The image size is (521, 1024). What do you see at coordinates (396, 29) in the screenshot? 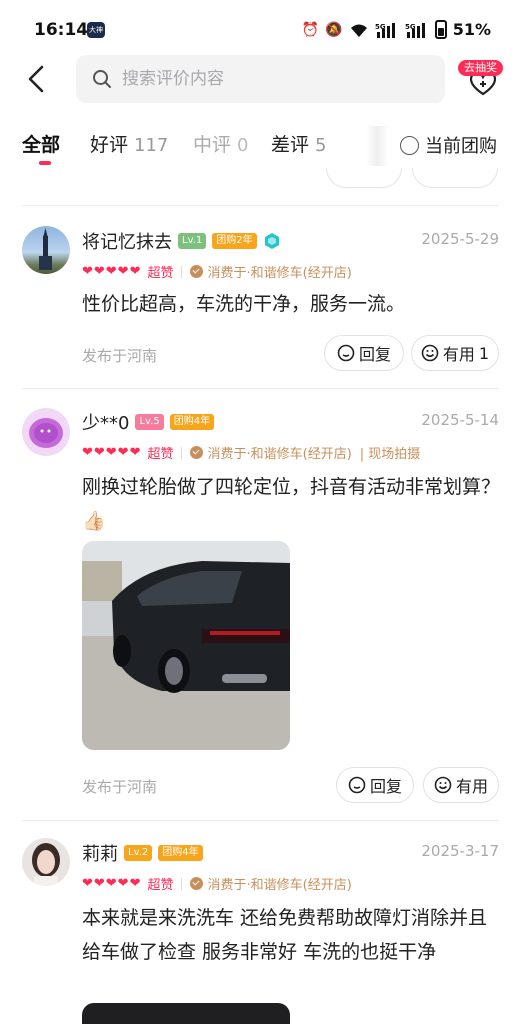
I see `status-indicators: ⏰ 🔕 5G 5G 51%` at bounding box center [396, 29].